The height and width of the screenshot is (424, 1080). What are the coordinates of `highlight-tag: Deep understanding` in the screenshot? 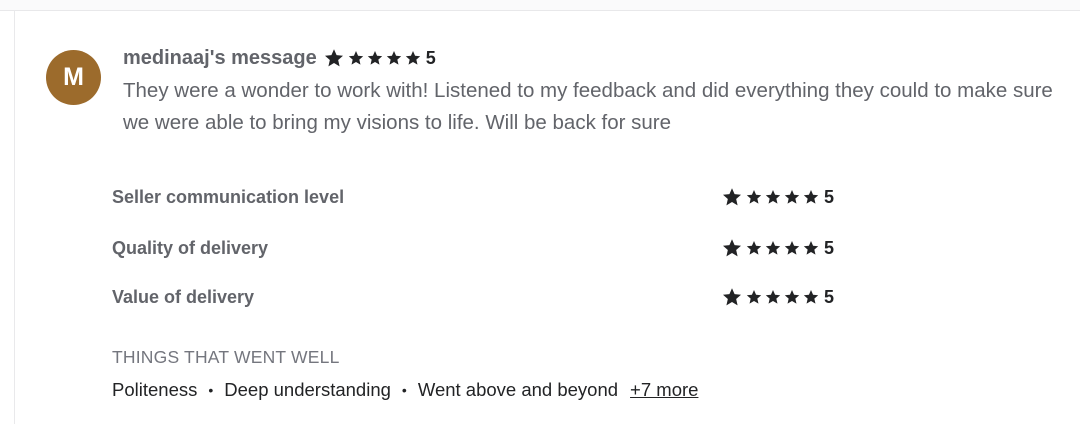 It's located at (307, 389).